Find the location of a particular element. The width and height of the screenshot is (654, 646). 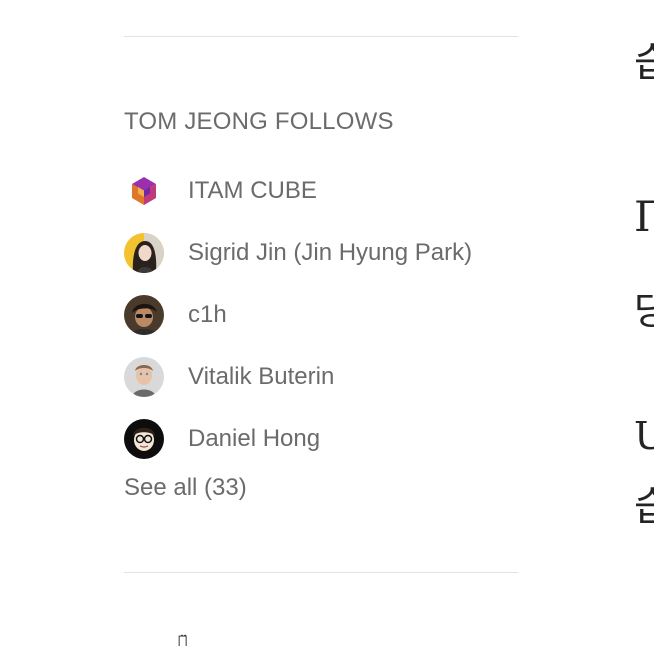

follow-item-vitalik-buterin: Vitalik Buterin is located at coordinates (321, 377).